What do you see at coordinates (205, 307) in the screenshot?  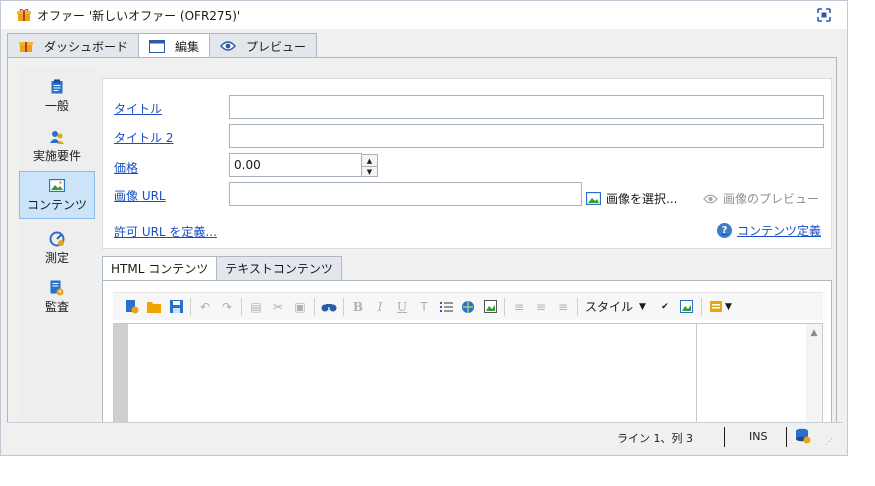 I see `undo-icon: ↶` at bounding box center [205, 307].